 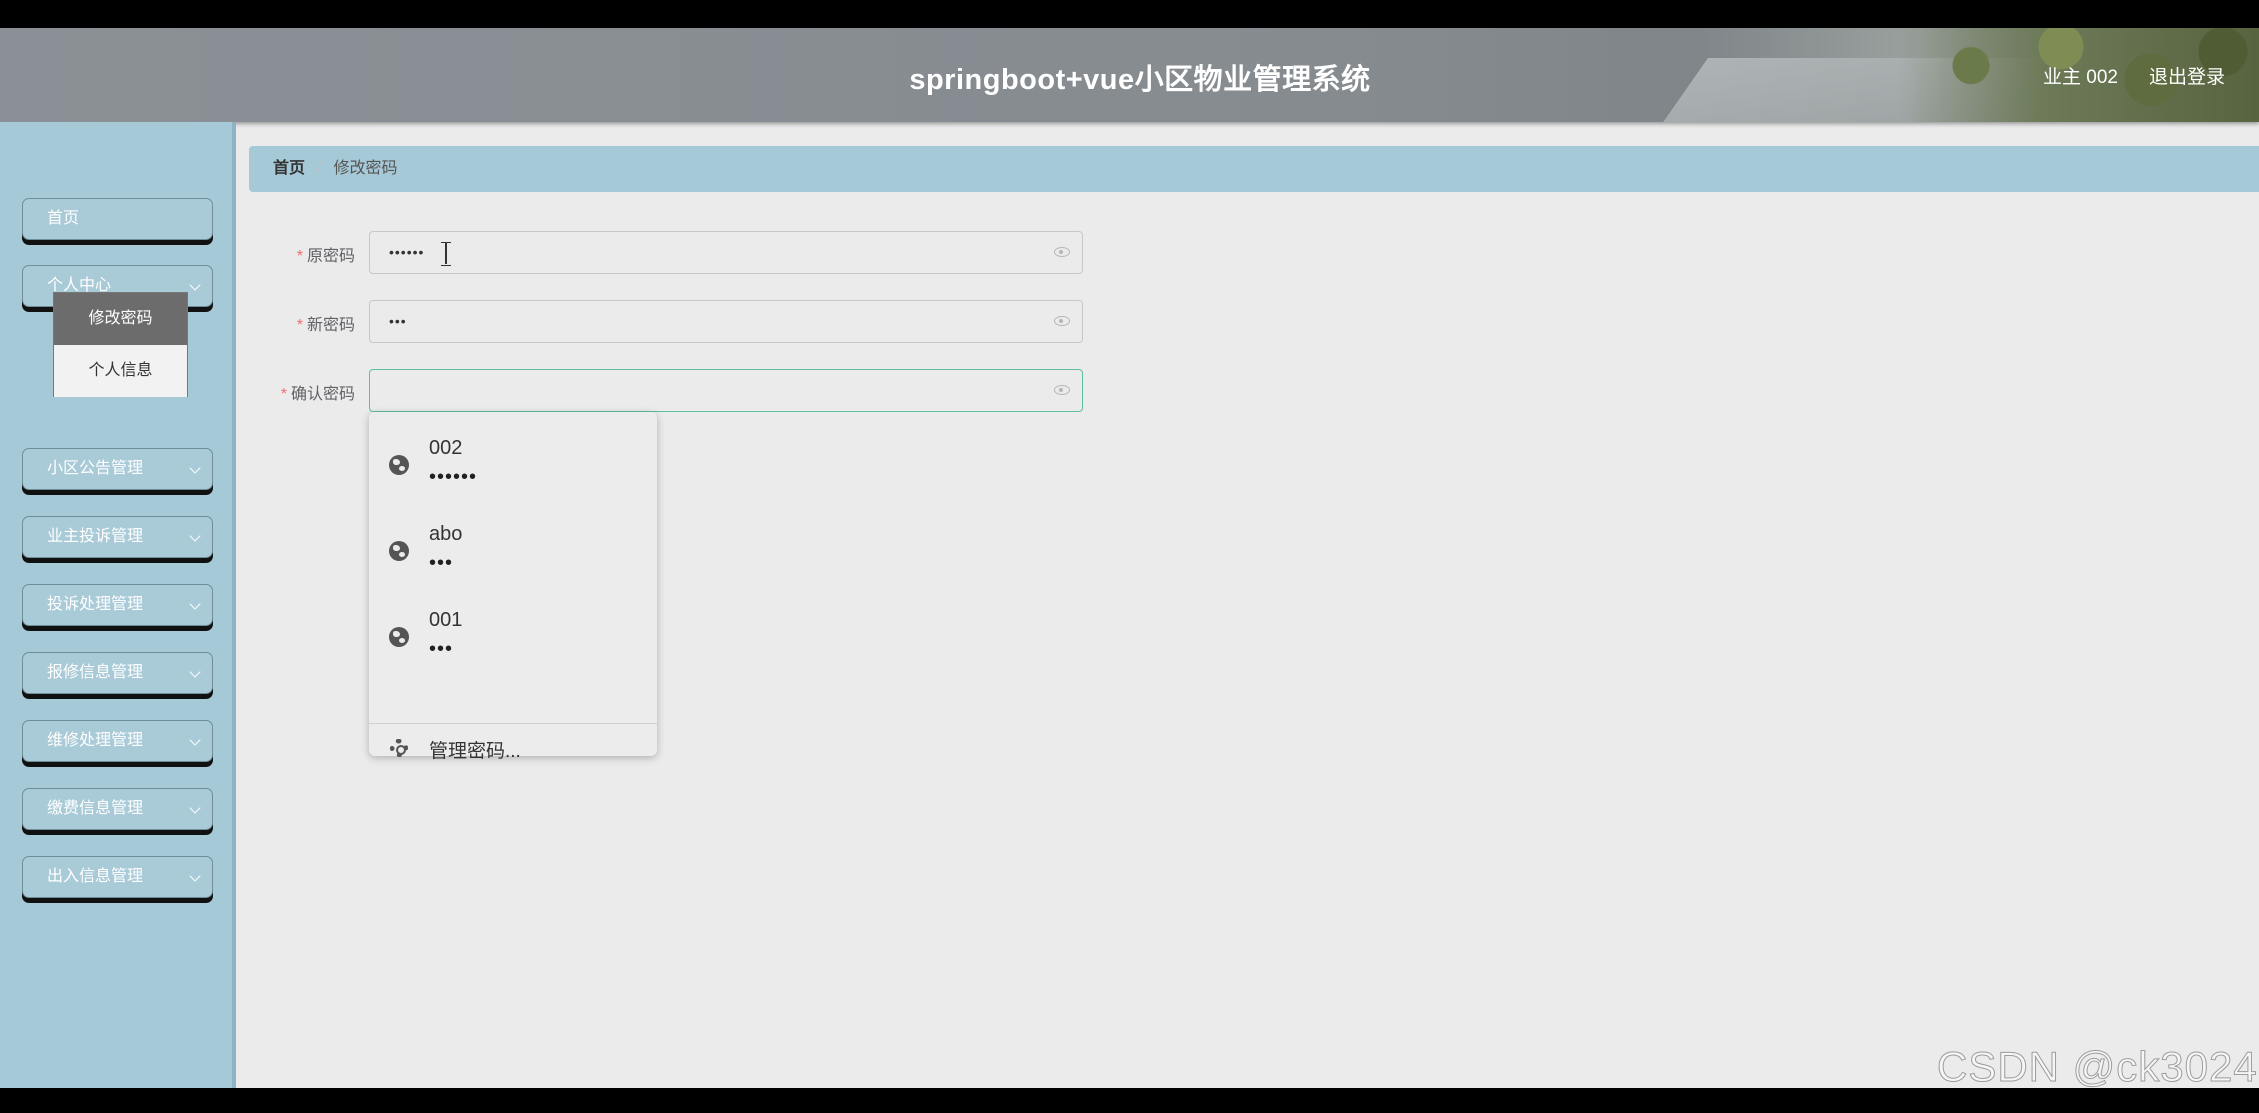 What do you see at coordinates (2187, 75) in the screenshot?
I see `logout-link: 退出登录` at bounding box center [2187, 75].